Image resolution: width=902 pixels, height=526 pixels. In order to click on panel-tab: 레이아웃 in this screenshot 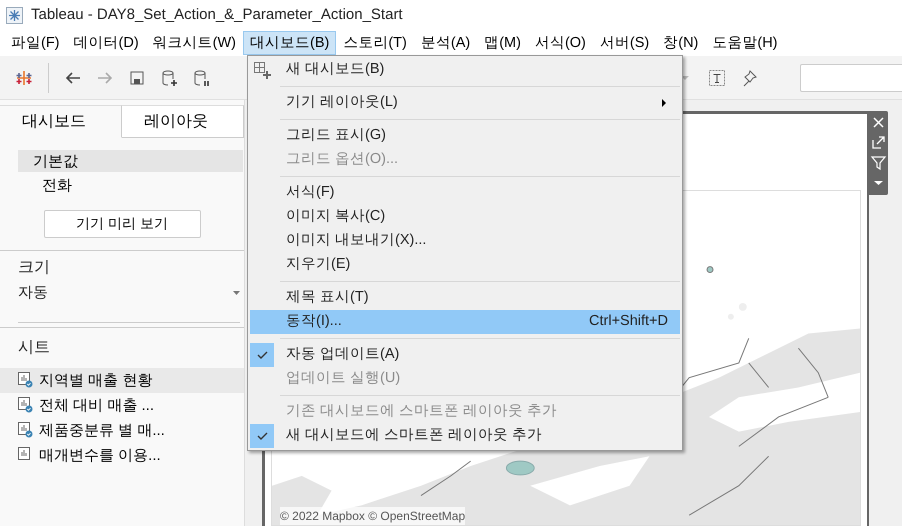, I will do `click(183, 121)`.